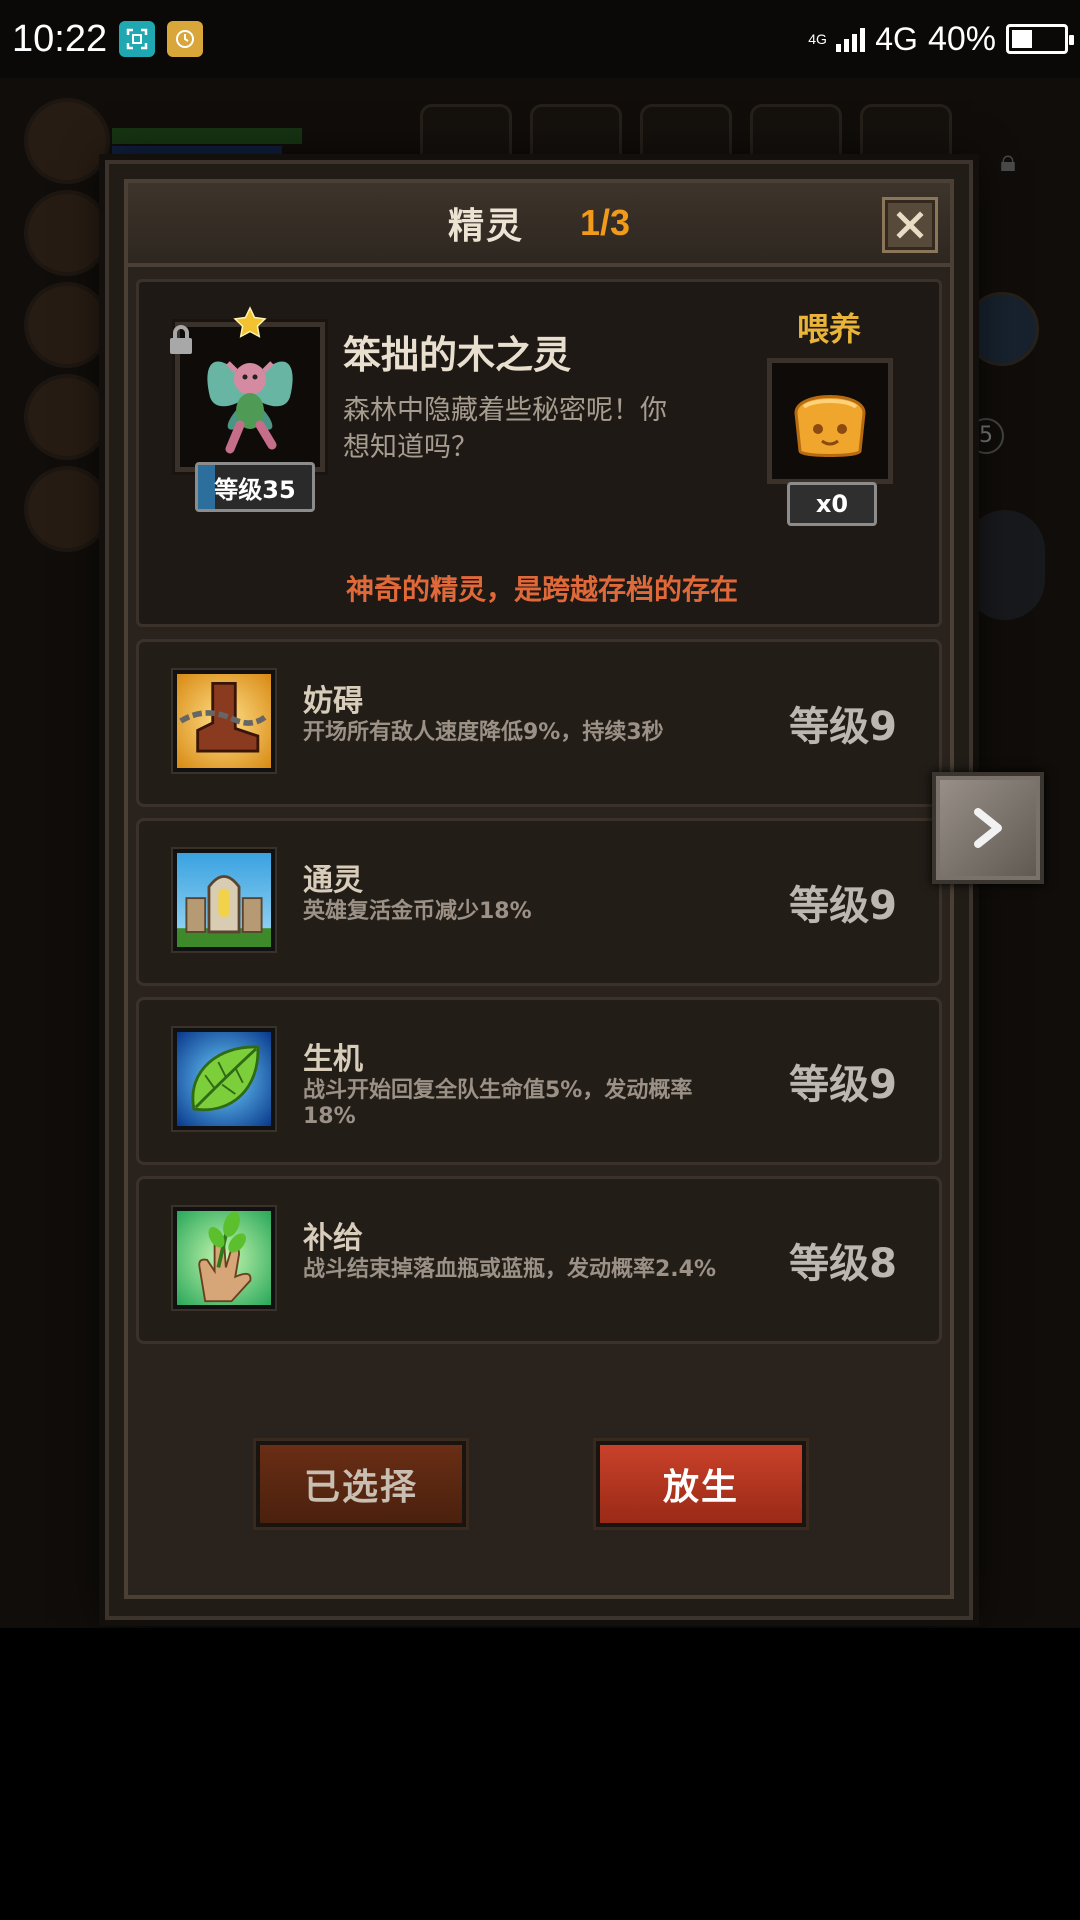 The width and height of the screenshot is (1080, 1920). Describe the element at coordinates (830, 426) in the screenshot. I see `bread-icon` at that location.